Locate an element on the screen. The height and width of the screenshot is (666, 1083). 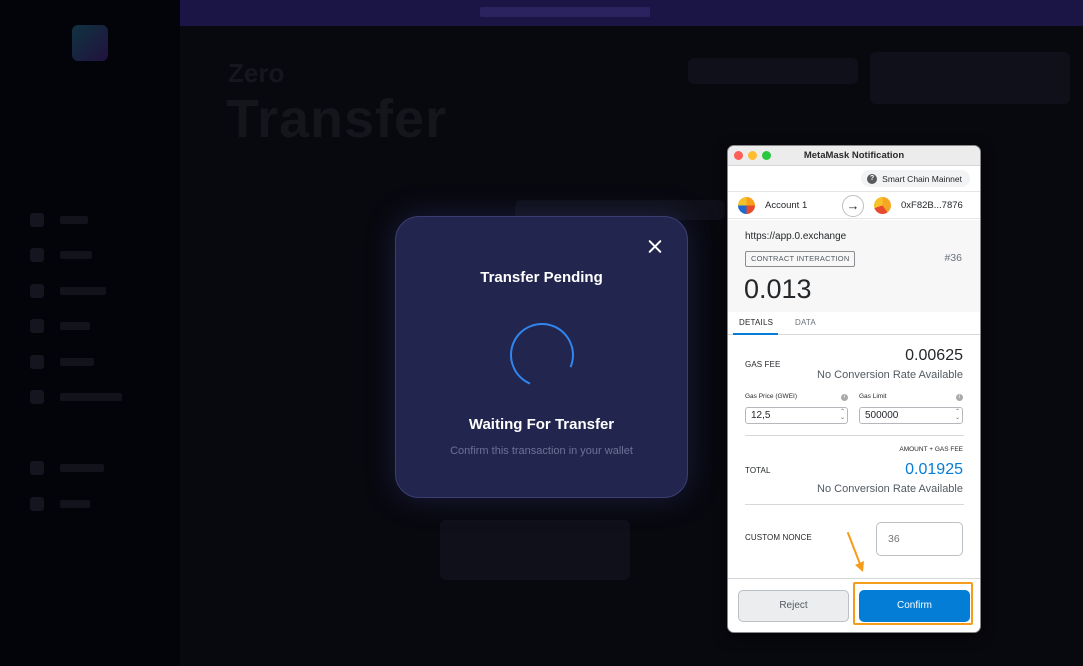
wallet-panel-placeholder is located at coordinates (970, 78).